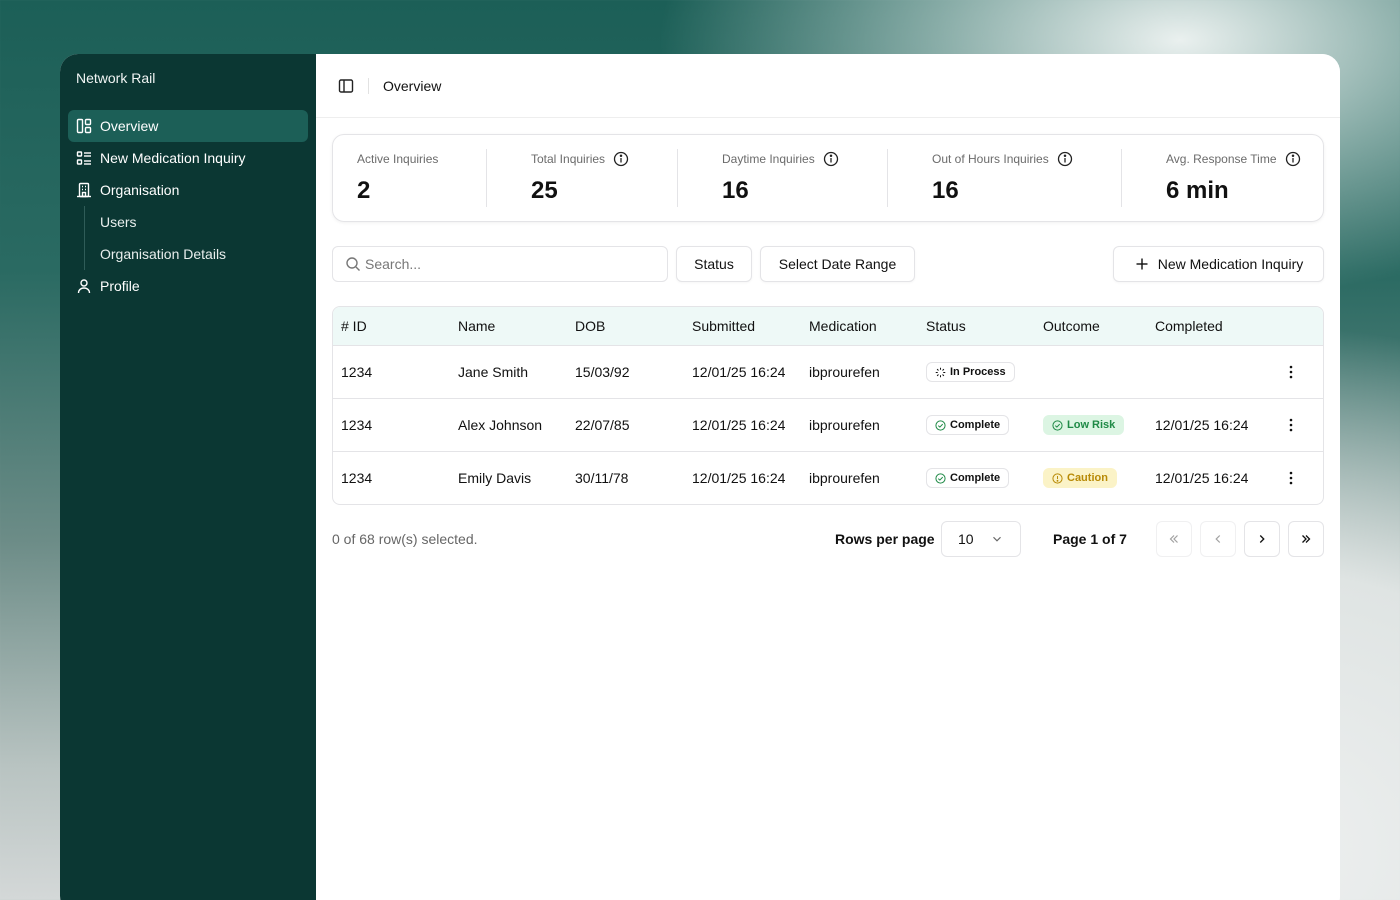 This screenshot has height=900, width=1400. What do you see at coordinates (1221, 159) in the screenshot?
I see `stat-label: Avg. Response Time` at bounding box center [1221, 159].